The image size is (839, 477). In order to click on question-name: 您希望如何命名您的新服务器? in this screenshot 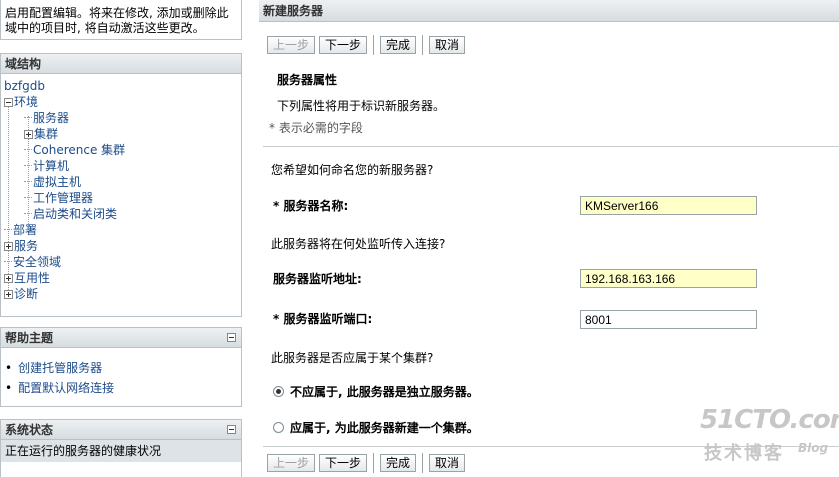, I will do `click(352, 170)`.